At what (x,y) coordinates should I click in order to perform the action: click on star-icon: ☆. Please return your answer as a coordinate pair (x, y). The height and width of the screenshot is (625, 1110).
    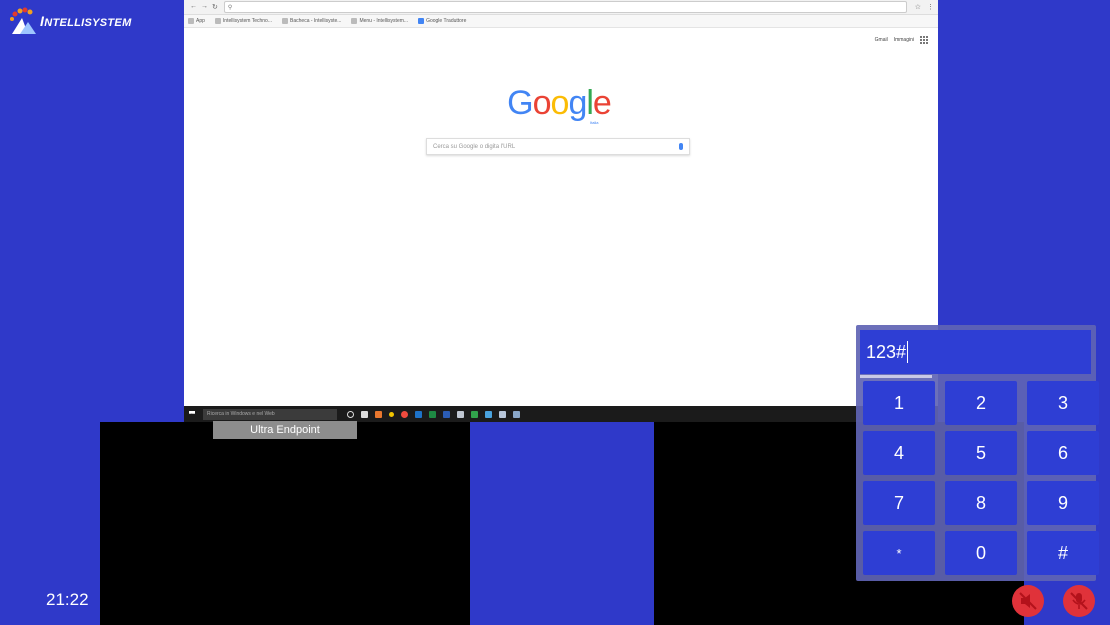
    Looking at the image, I should click on (918, 7).